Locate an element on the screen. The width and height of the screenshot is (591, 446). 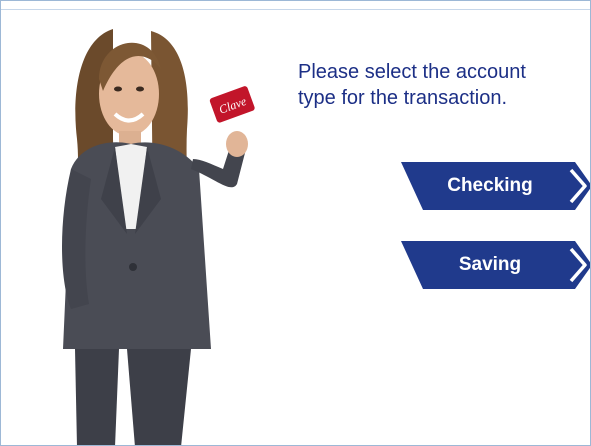
saving-label: Saving is located at coordinates (490, 264).